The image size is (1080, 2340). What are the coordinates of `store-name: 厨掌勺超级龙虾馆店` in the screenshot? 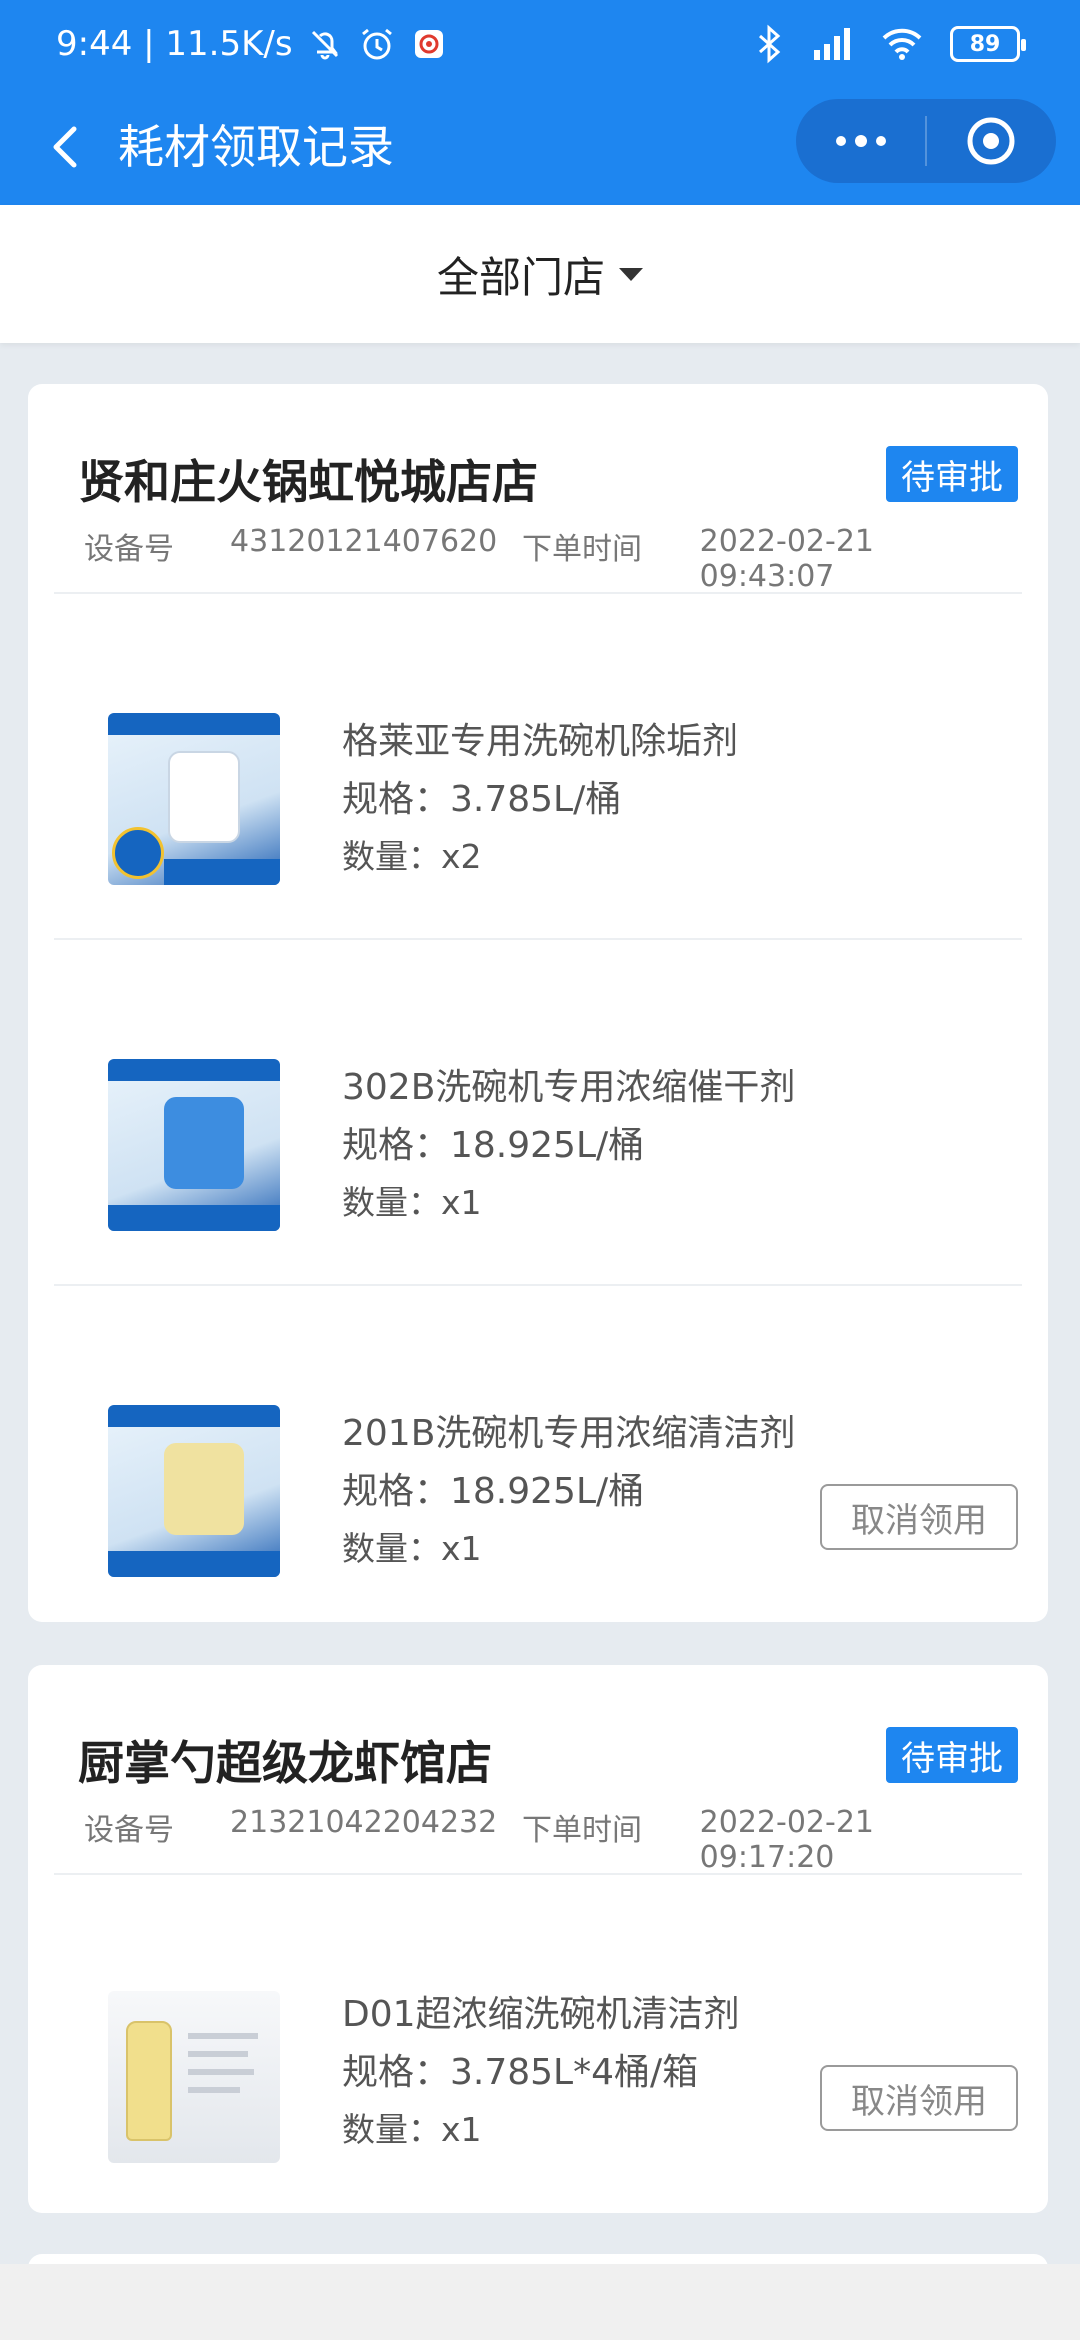 It's located at (285, 1763).